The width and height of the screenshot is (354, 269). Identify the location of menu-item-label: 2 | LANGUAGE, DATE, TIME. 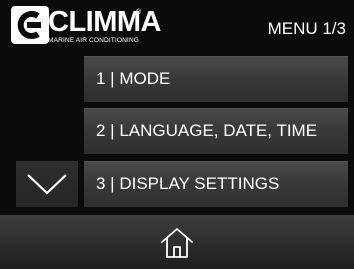
(207, 130).